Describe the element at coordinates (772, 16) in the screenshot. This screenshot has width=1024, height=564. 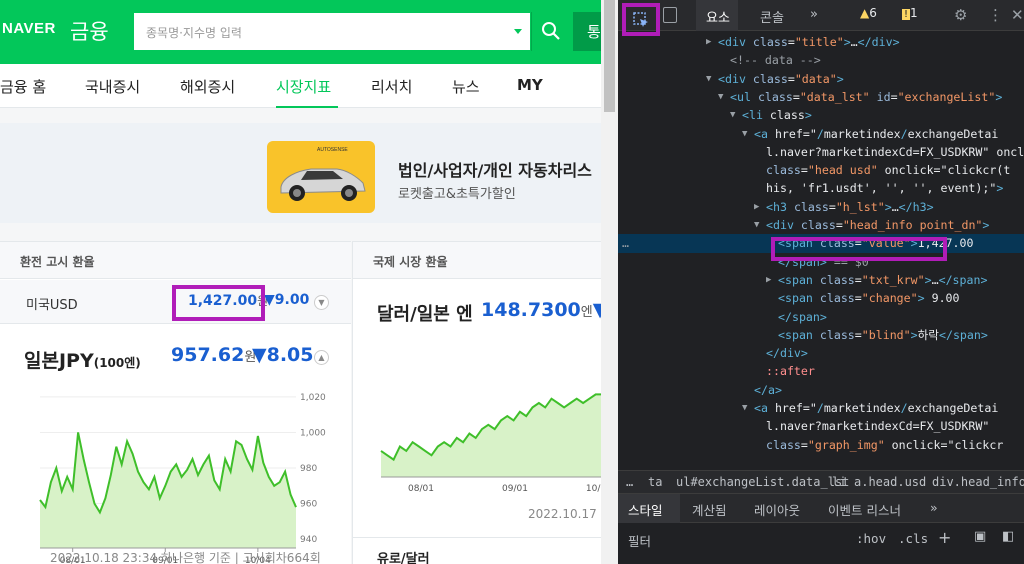
I see `tab-console: 콘솔` at that location.